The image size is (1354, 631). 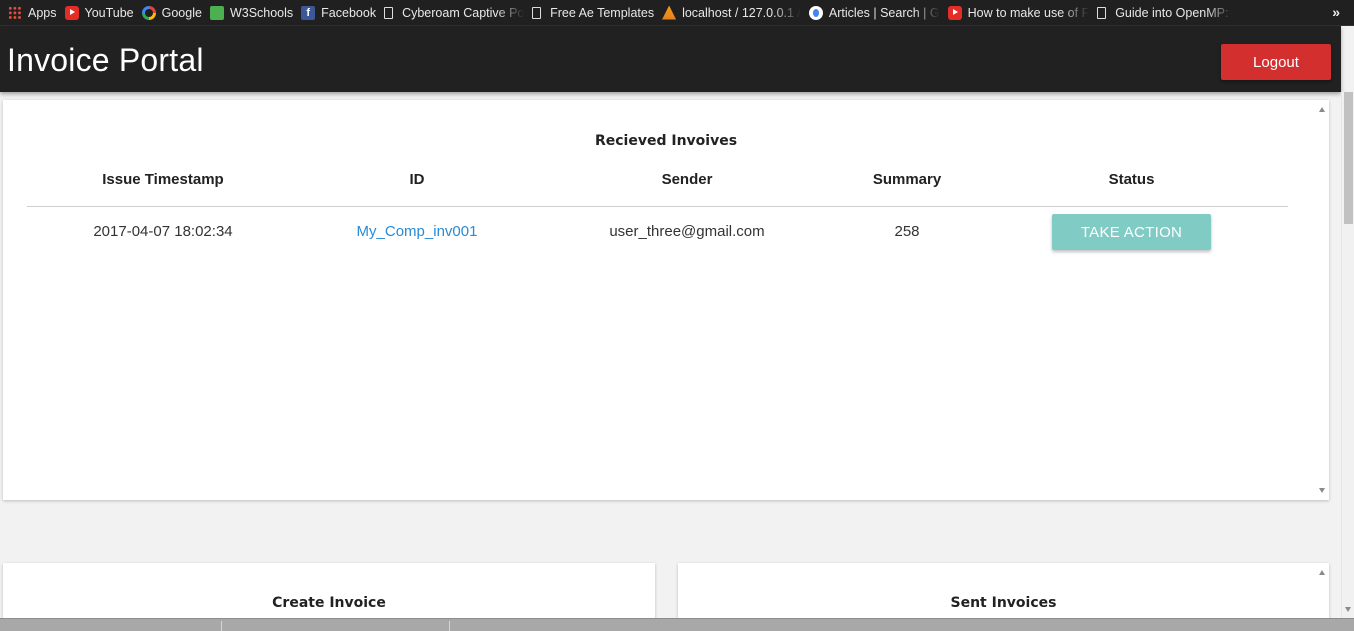 I want to click on bookmark-apps: Apps, so click(x=32, y=12).